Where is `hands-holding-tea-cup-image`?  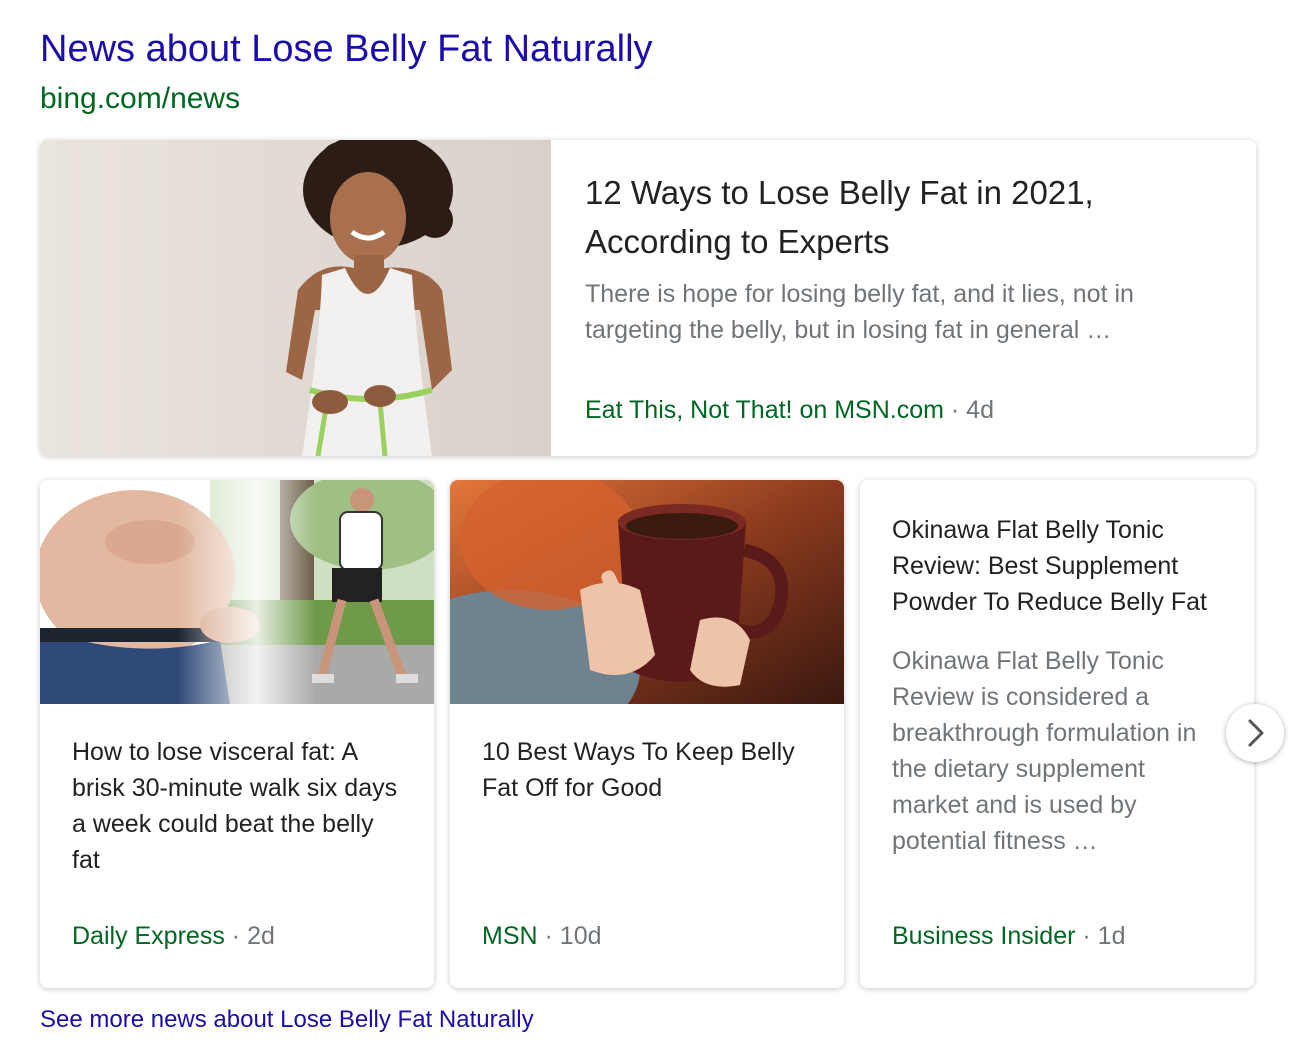 hands-holding-tea-cup-image is located at coordinates (647, 592).